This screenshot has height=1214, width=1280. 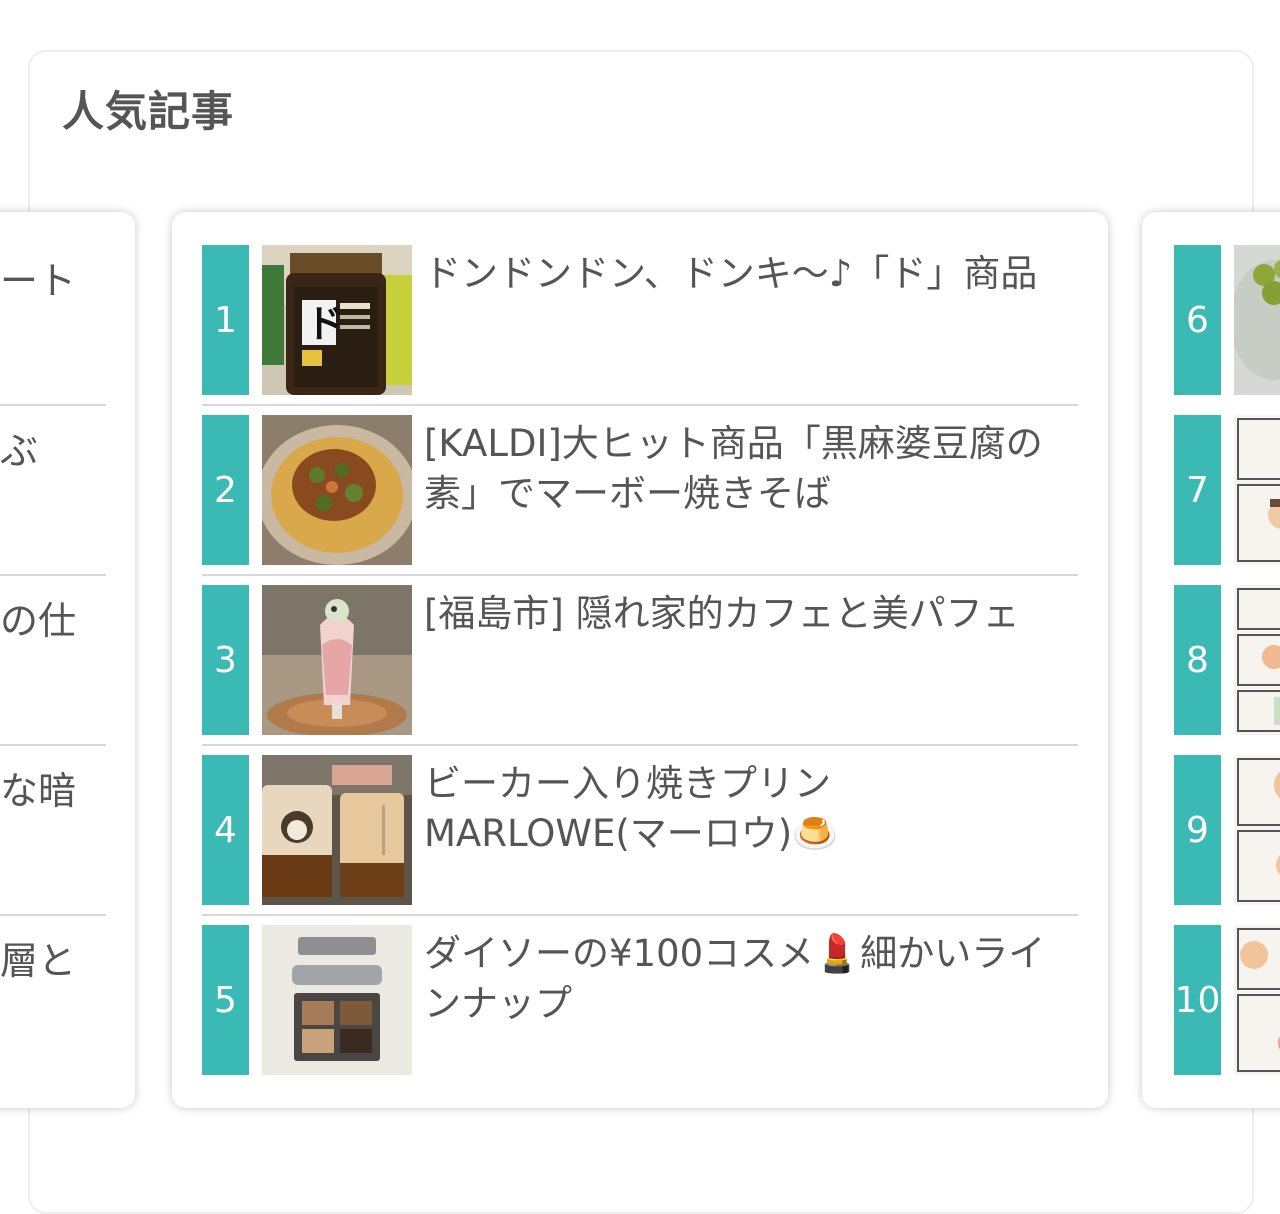 I want to click on section-title: 人気記事, so click(x=148, y=111).